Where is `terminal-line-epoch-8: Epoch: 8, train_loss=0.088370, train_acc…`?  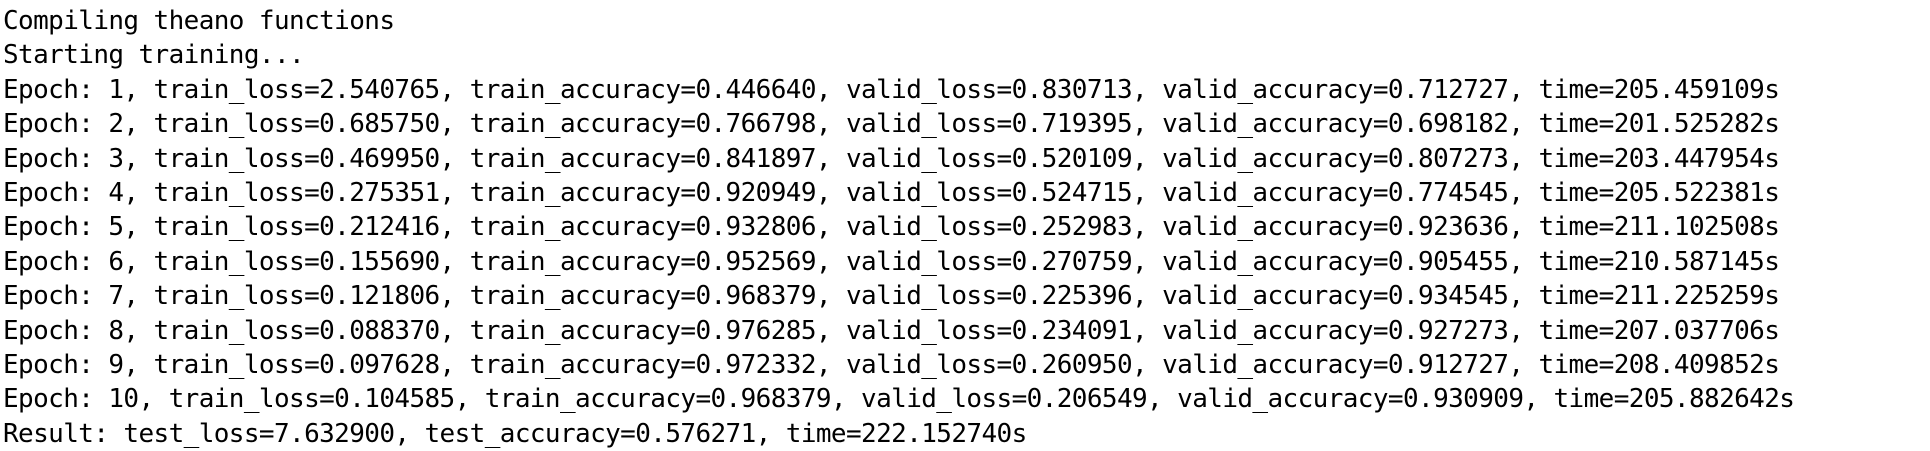
terminal-line-epoch-8: Epoch: 8, train_loss=0.088370, train_acc… is located at coordinates (891, 330).